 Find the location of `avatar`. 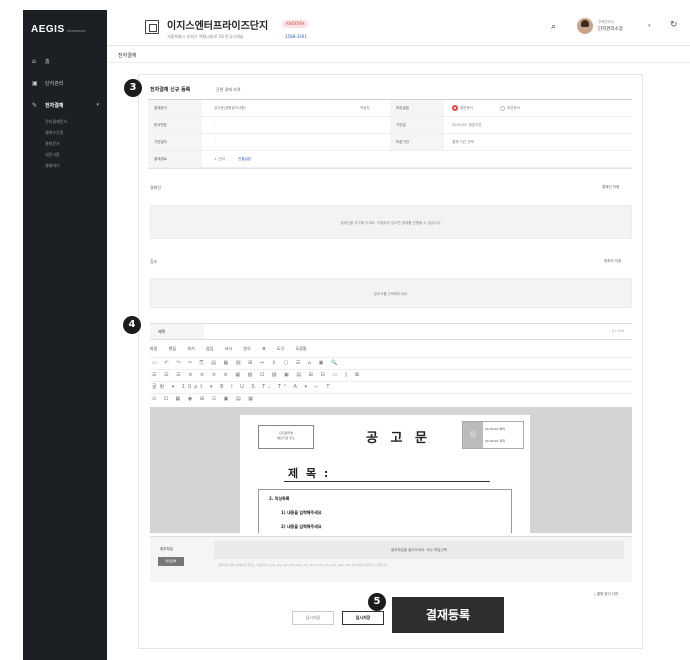

avatar is located at coordinates (585, 26).